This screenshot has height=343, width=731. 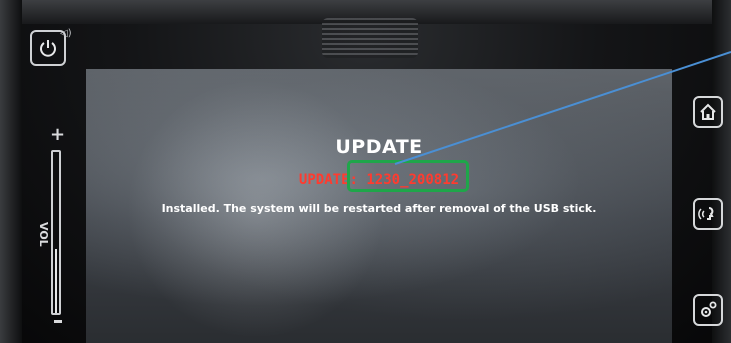 I want to click on settings-icon, so click(x=709, y=309).